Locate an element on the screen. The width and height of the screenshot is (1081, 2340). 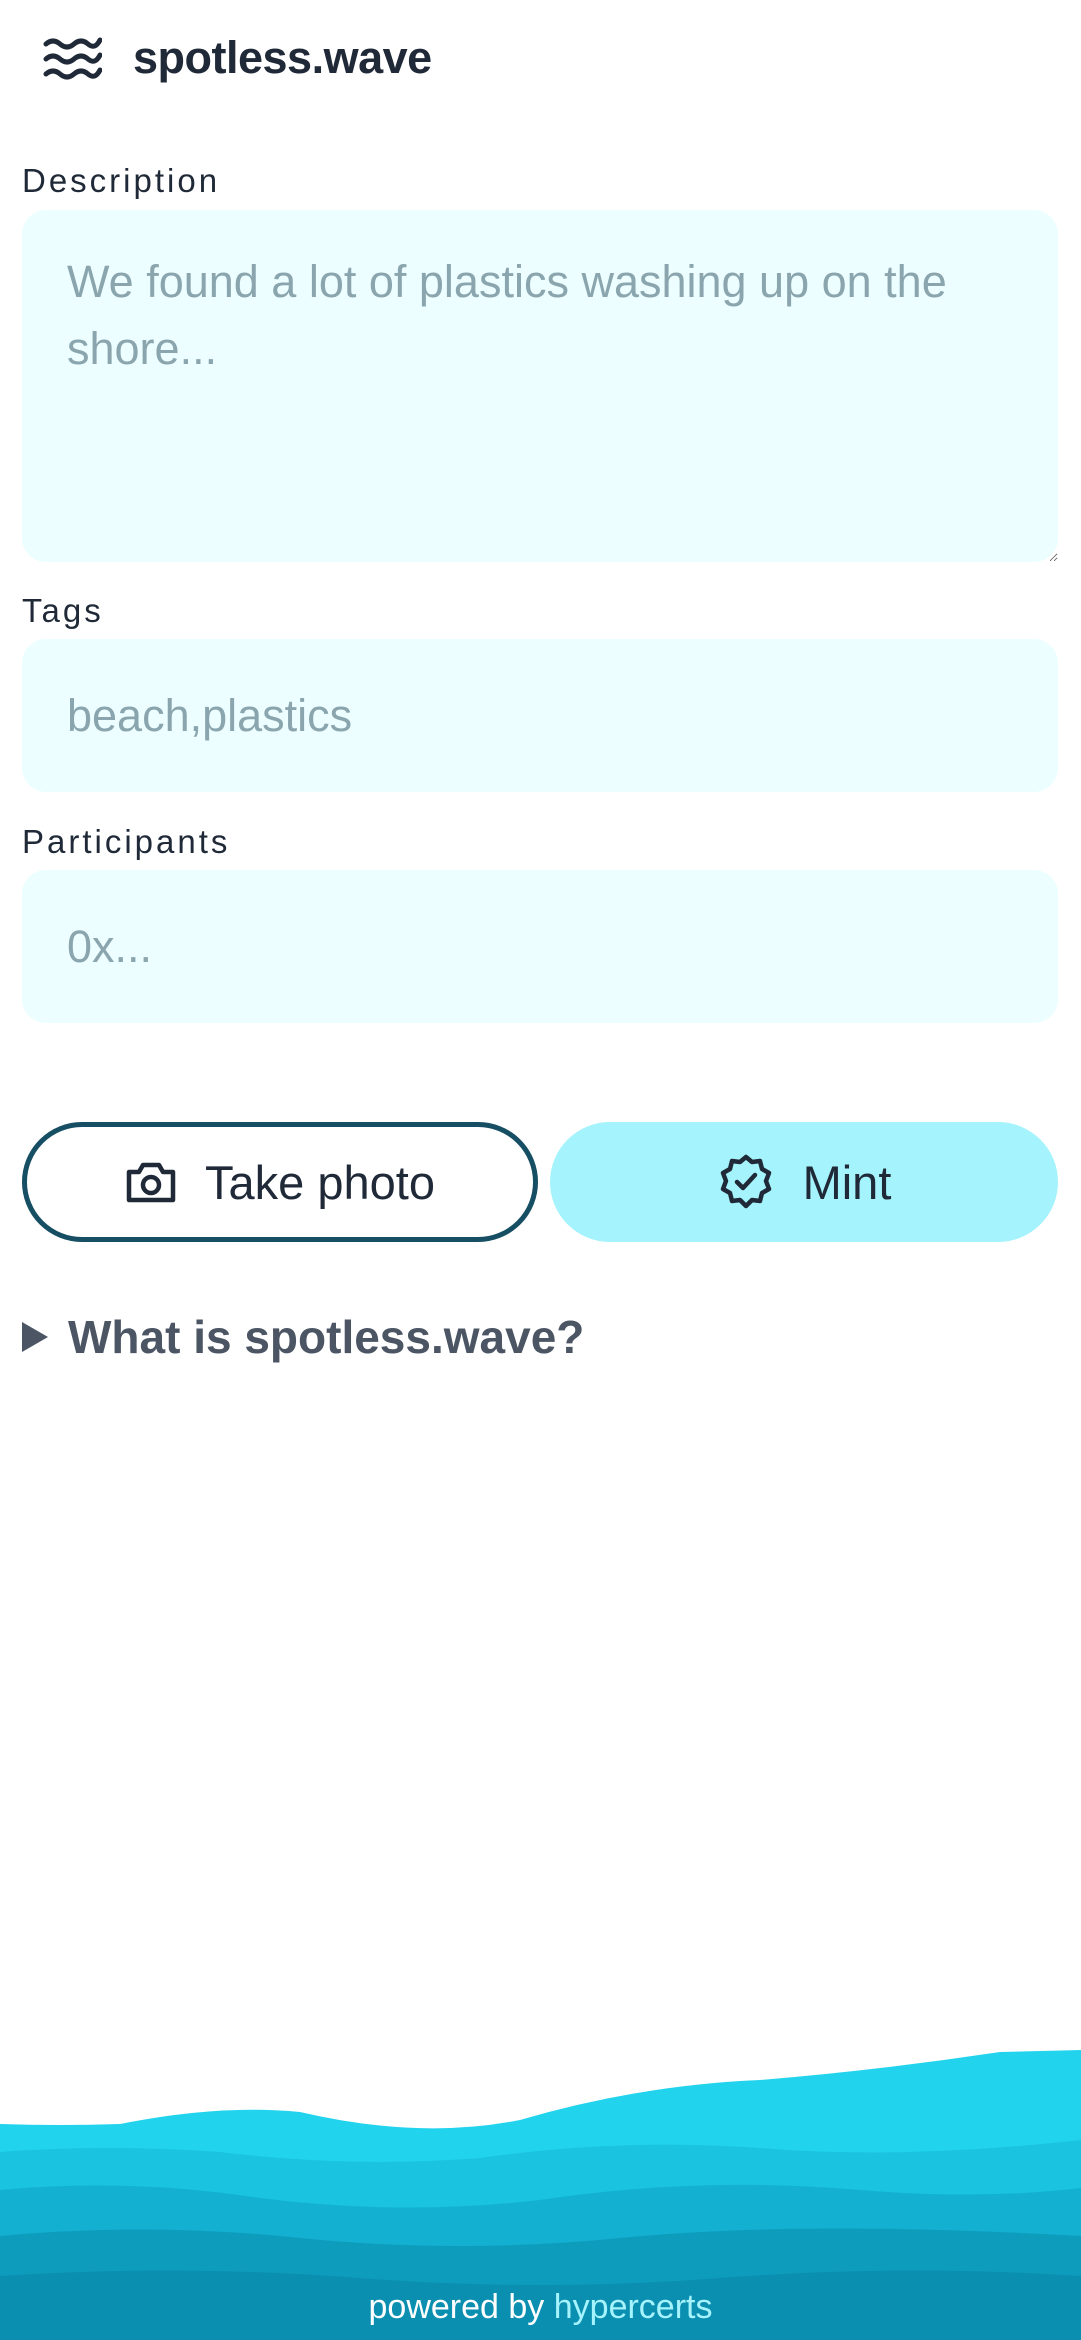
powered-by-text: powered by is located at coordinates (456, 2307).